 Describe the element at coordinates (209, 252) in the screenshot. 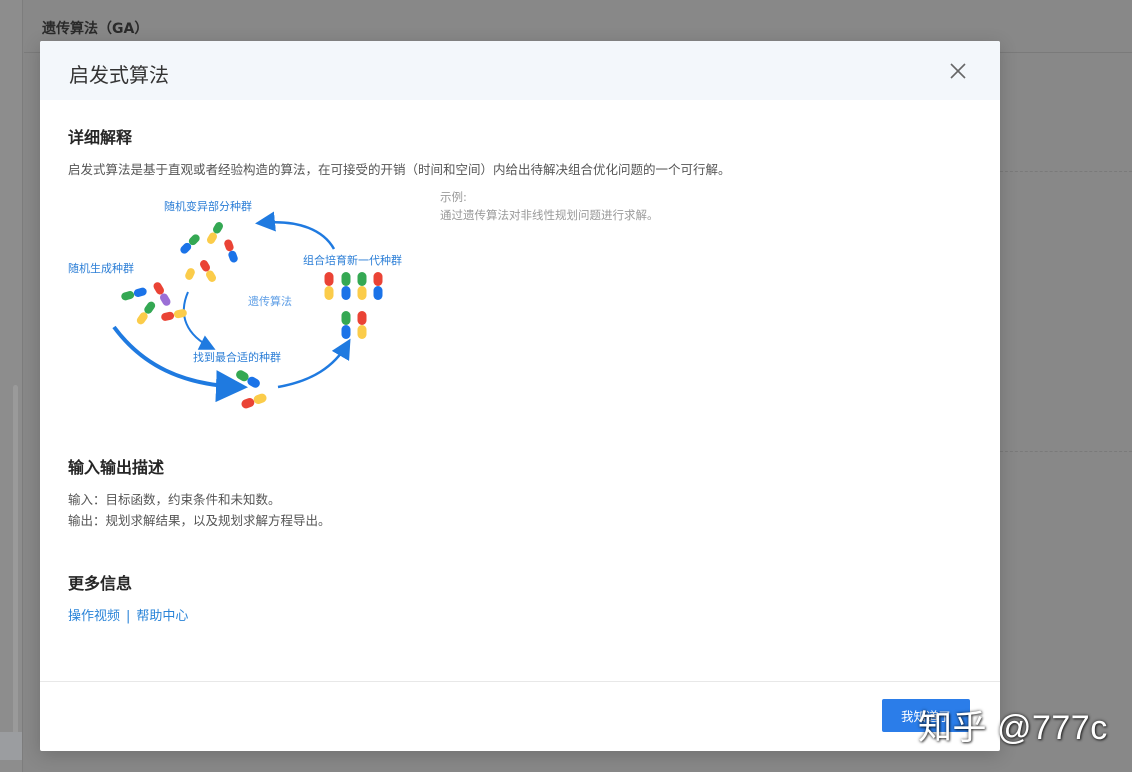

I see `capsule-group-mutate` at that location.